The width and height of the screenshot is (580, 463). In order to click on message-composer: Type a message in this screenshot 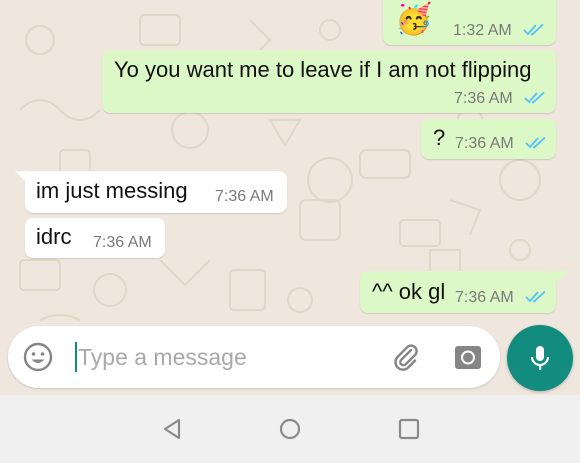, I will do `click(254, 357)`.